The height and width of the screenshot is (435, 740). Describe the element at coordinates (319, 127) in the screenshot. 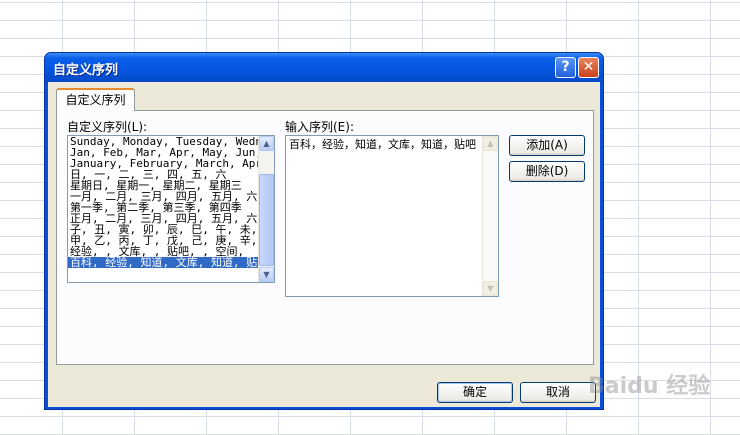

I see `input-label: 输入序列(E):` at that location.